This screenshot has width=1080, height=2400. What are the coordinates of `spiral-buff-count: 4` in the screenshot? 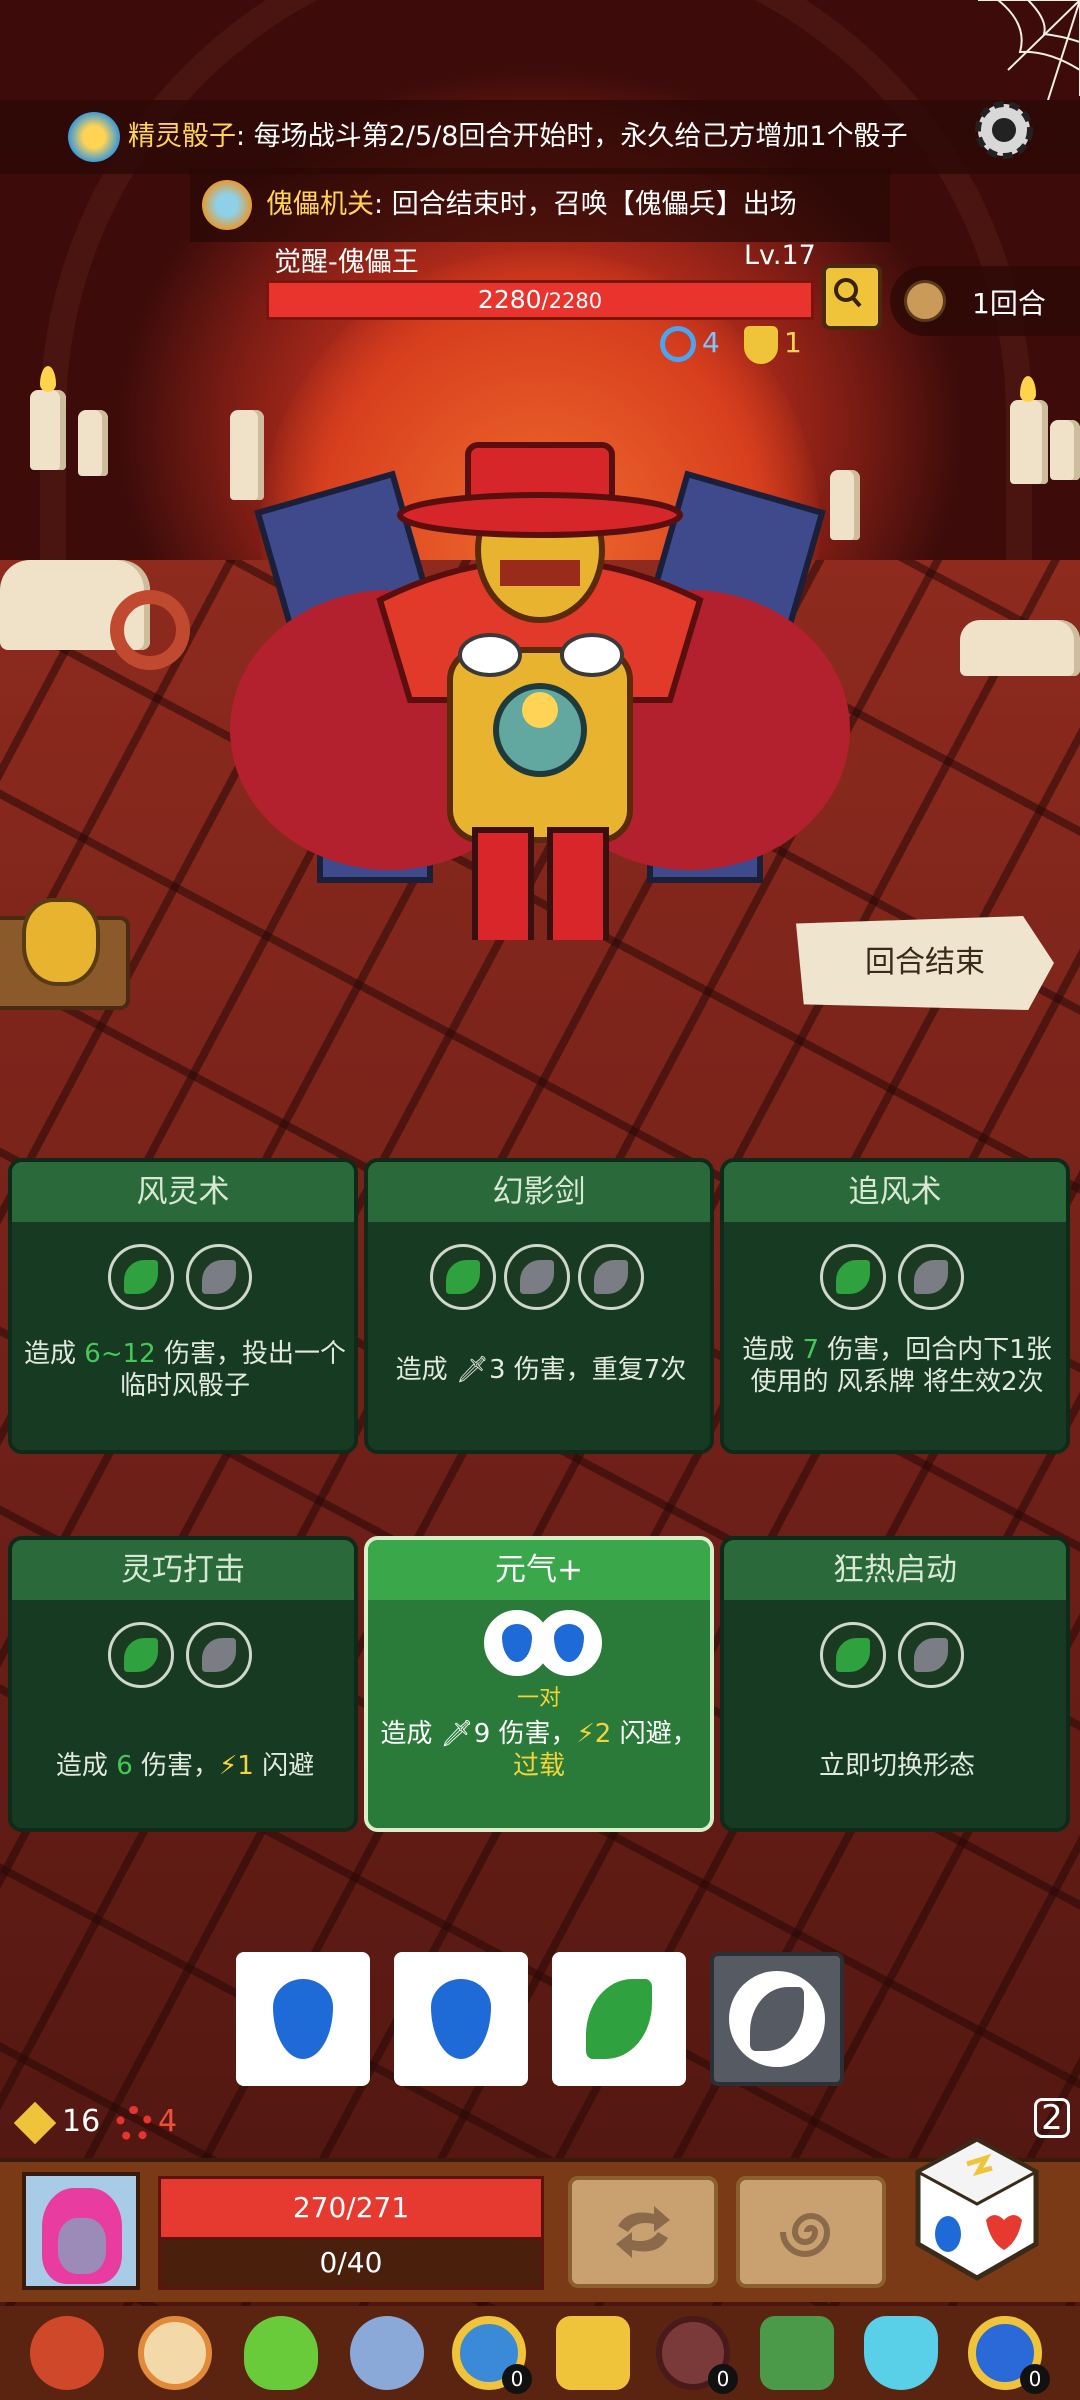 It's located at (711, 342).